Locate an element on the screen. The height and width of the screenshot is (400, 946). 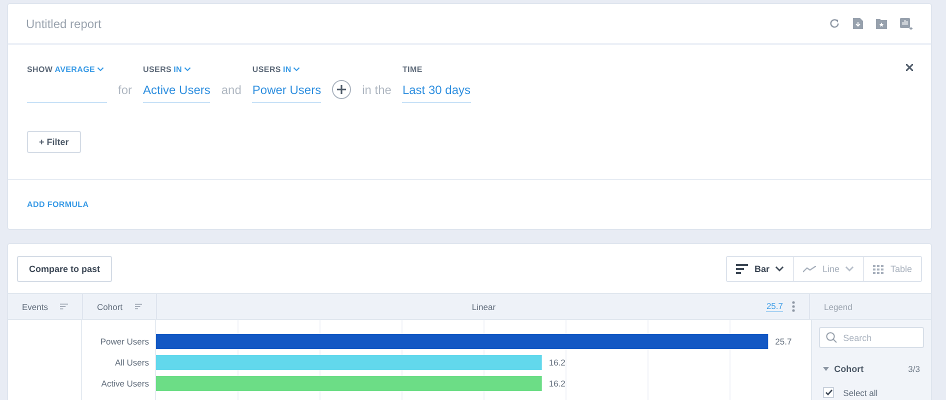
column-header: Events is located at coordinates (35, 307).